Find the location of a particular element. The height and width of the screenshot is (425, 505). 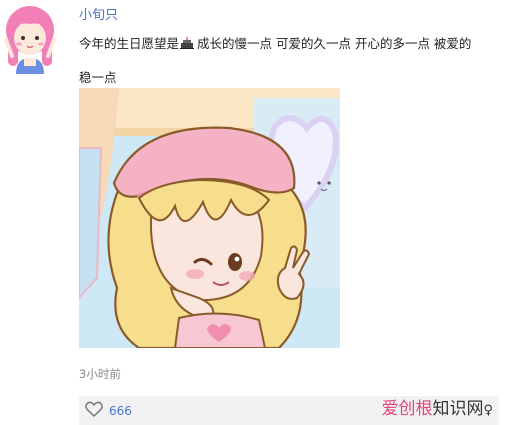

heart-outline-icon is located at coordinates (94, 411).